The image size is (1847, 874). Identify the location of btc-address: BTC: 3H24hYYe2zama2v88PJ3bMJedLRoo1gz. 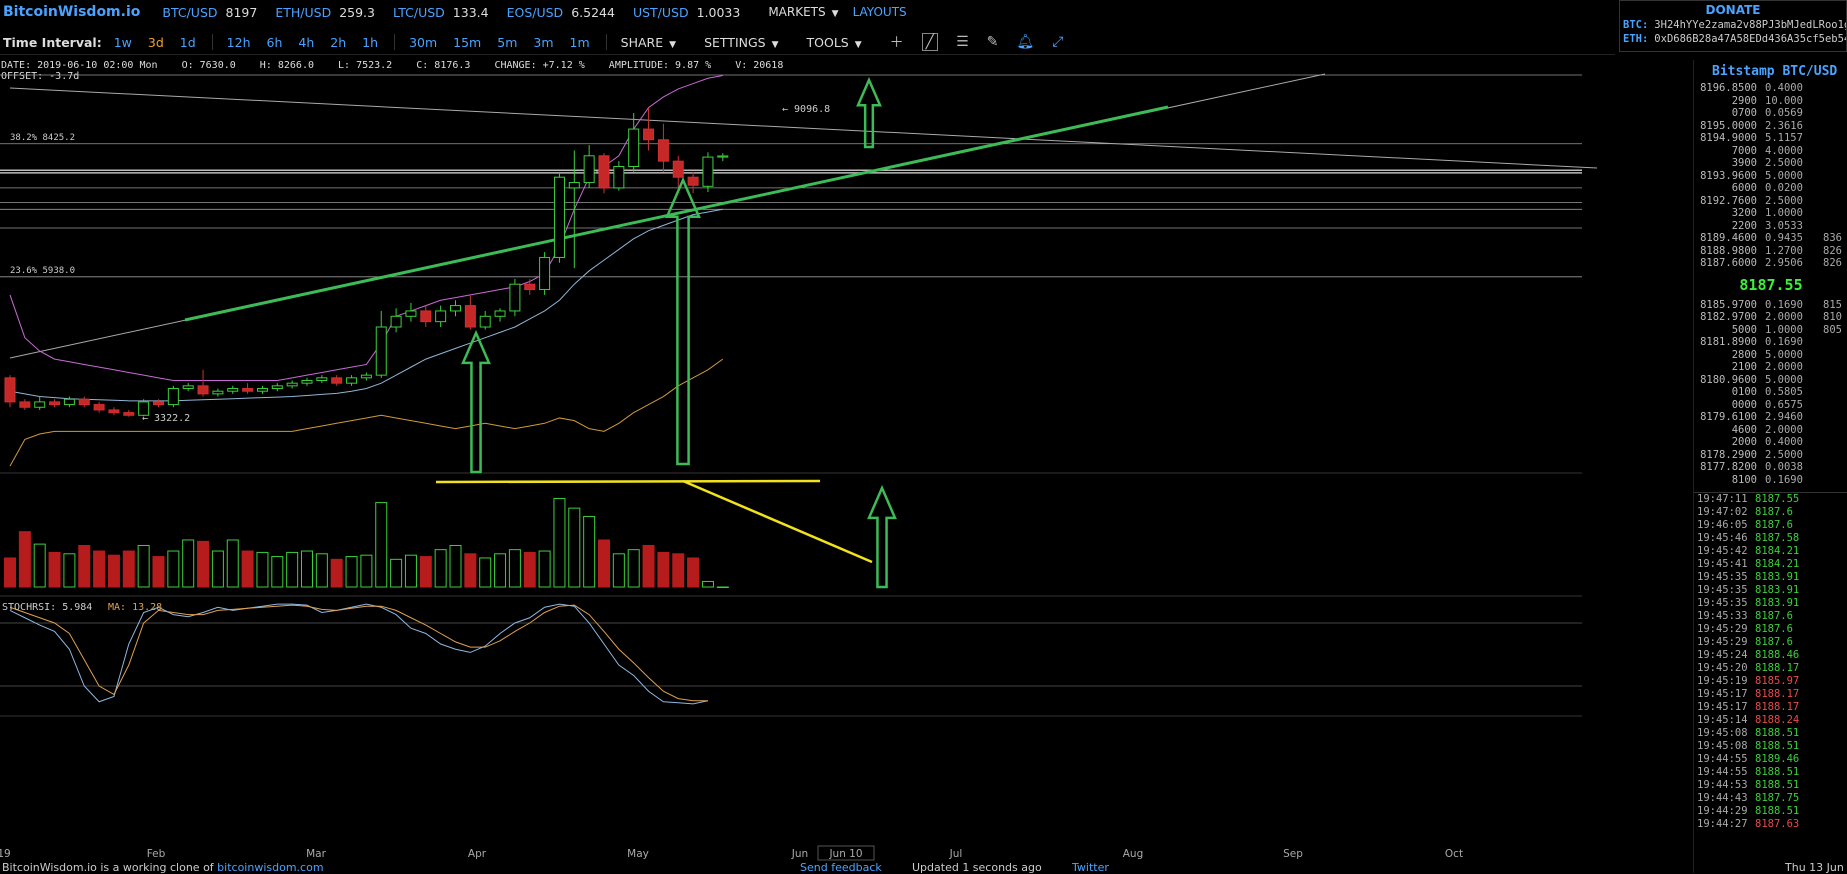
(1734, 25).